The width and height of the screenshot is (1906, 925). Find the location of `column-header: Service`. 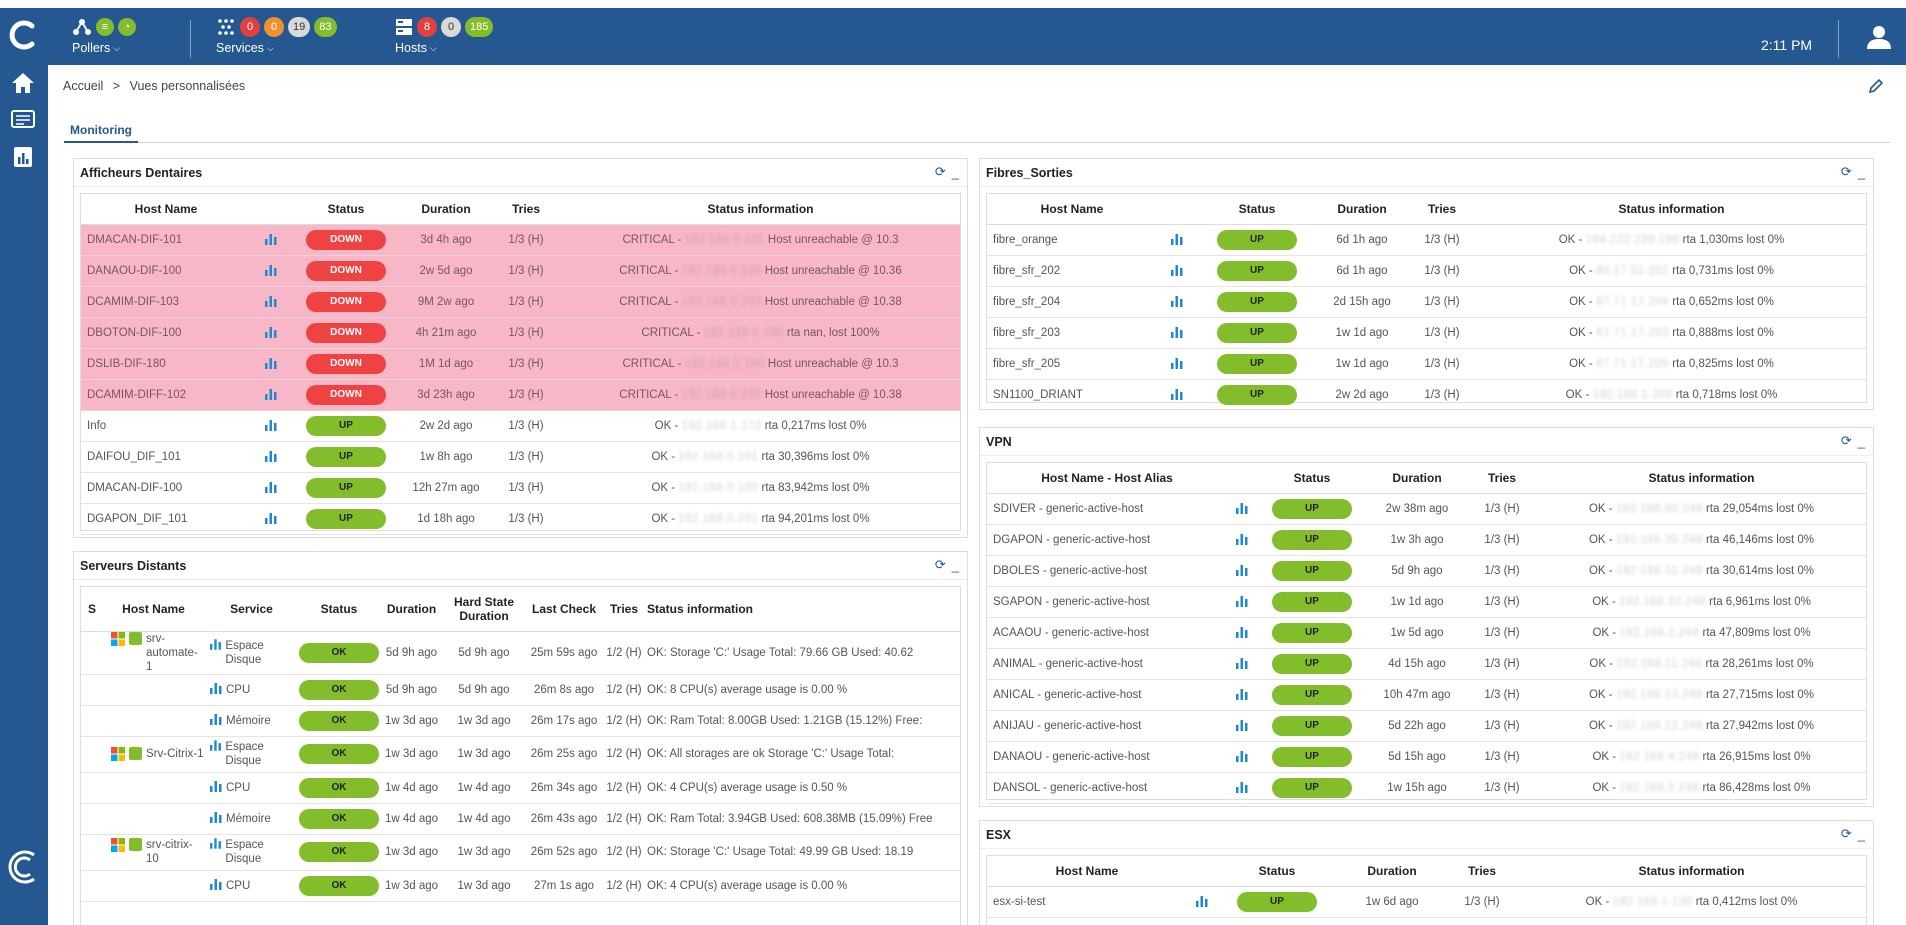

column-header: Service is located at coordinates (251, 609).